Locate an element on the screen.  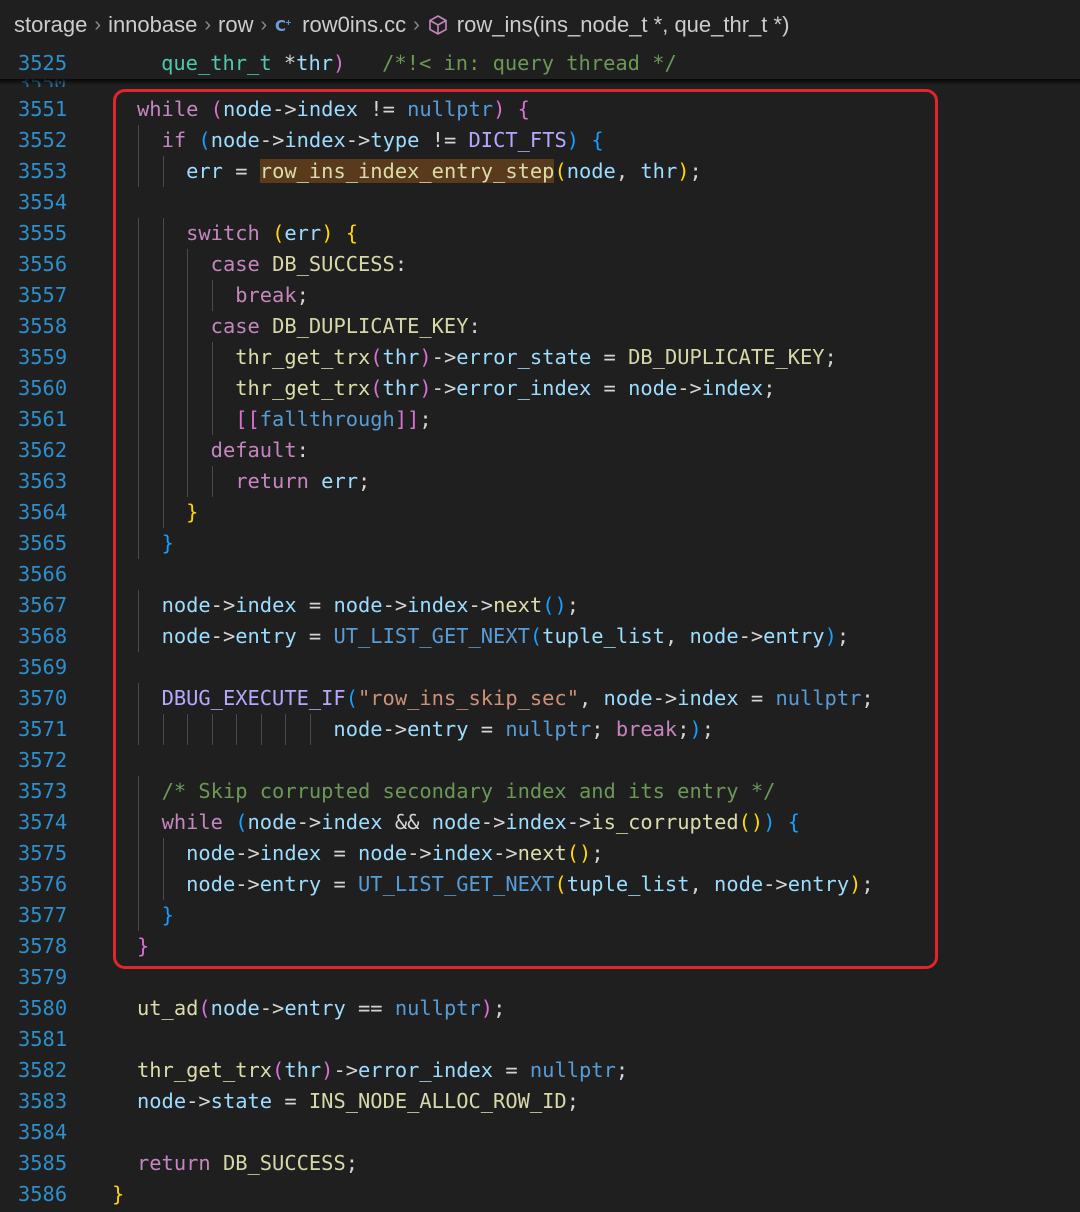
code-line: 3575 node->index = node->index->next(); is located at coordinates (540, 853).